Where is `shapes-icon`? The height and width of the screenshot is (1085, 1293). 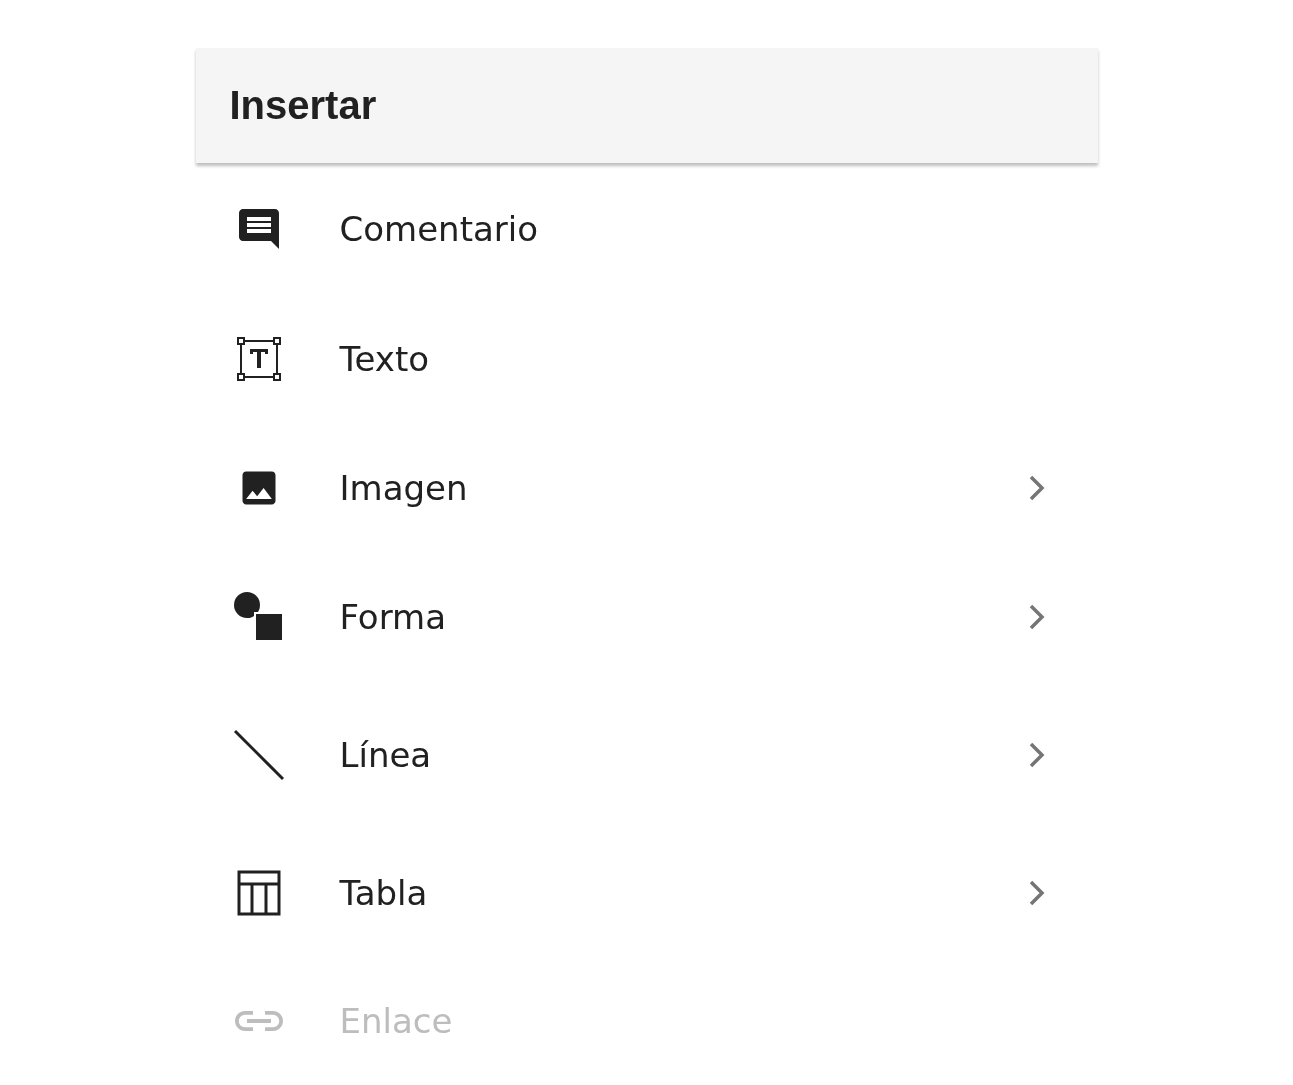
shapes-icon is located at coordinates (258, 617).